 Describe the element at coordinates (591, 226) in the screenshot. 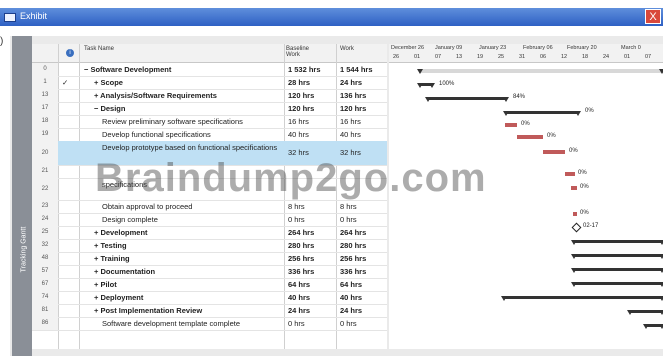

I see `milestone-date: 02-17` at that location.